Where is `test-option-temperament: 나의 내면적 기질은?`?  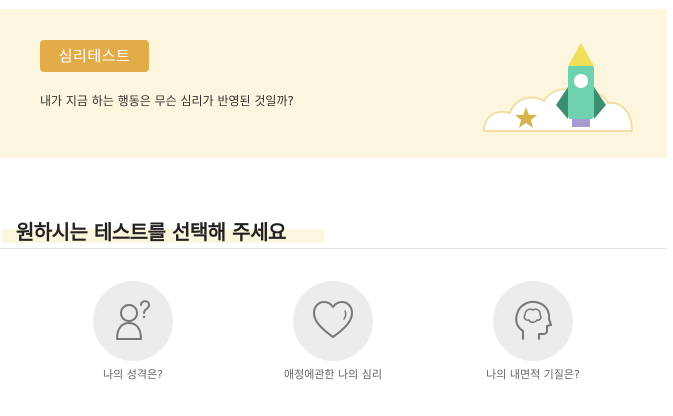 test-option-temperament: 나의 내면적 기질은? is located at coordinates (533, 336).